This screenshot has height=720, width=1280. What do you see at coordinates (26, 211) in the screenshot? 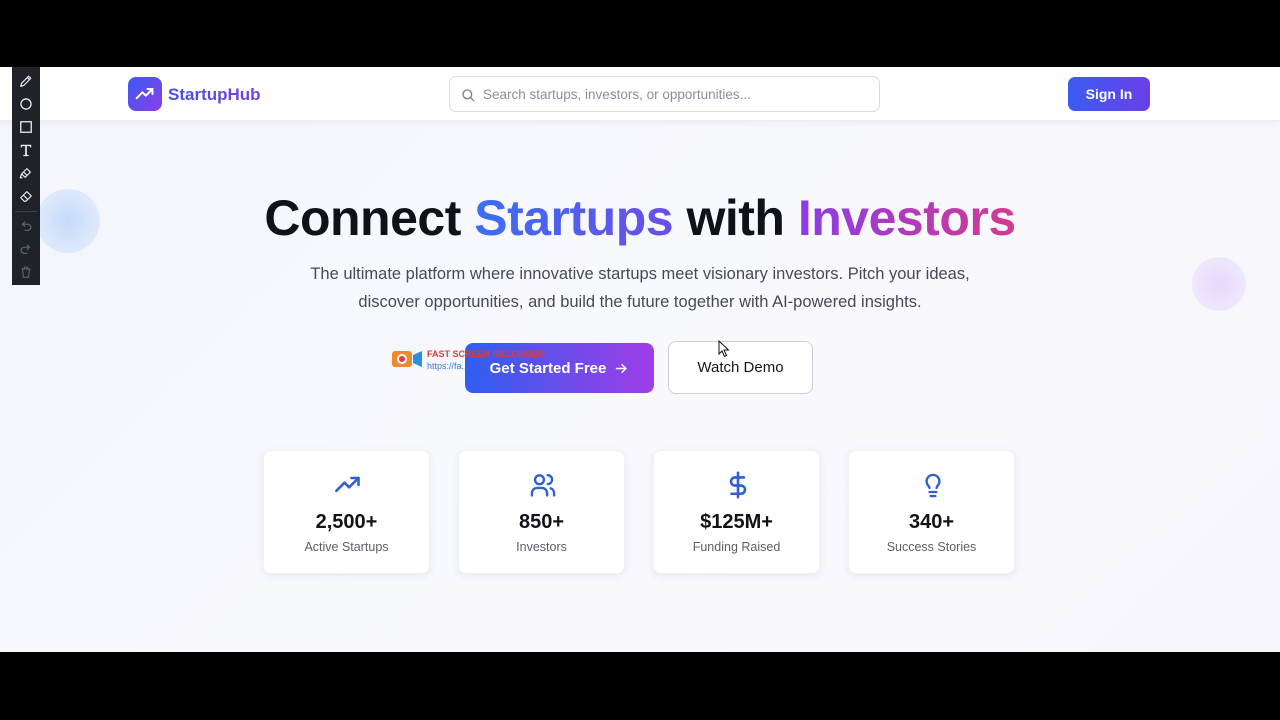
I see `toolbar-divider` at bounding box center [26, 211].